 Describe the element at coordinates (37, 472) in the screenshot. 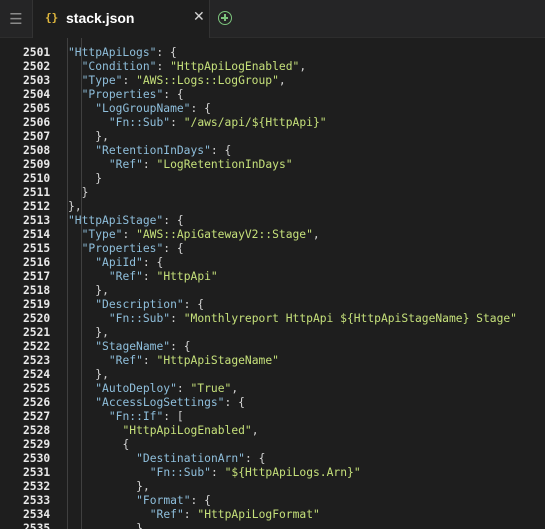

I see `line-number: 2531` at that location.